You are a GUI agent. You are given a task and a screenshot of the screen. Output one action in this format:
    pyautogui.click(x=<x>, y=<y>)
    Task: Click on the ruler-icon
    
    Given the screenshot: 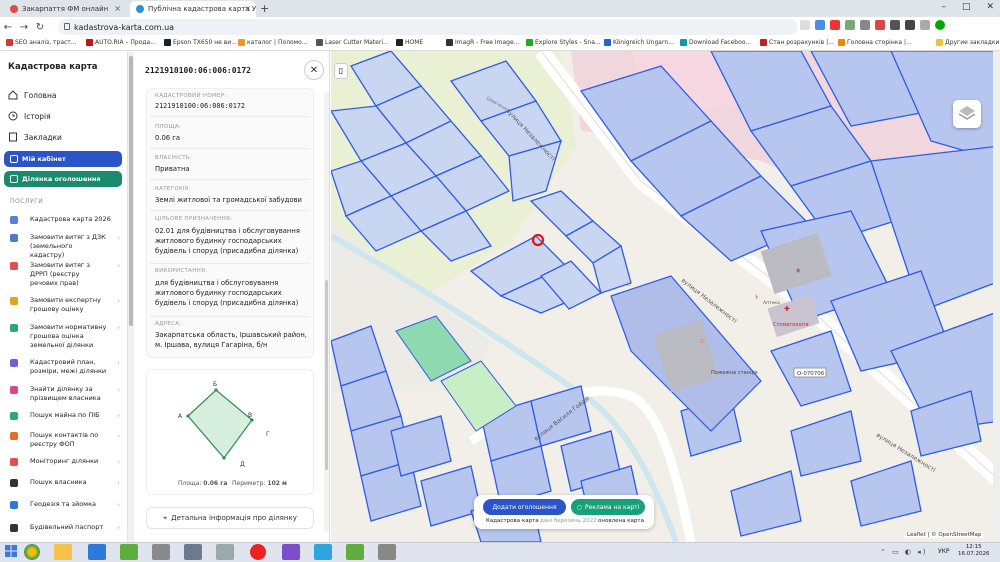 What is the action you would take?
    pyautogui.click(x=14, y=363)
    